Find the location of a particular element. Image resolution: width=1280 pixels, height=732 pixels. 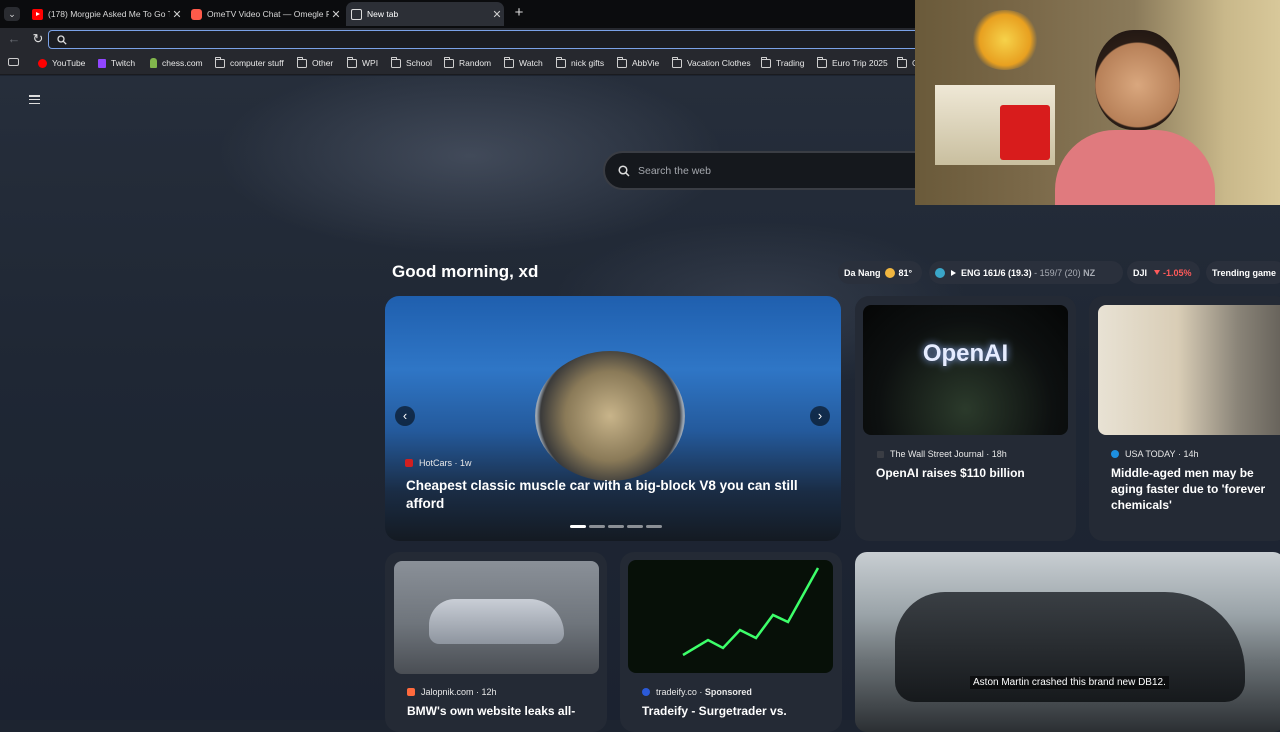

webcam-overlay is located at coordinates (1097, 102).